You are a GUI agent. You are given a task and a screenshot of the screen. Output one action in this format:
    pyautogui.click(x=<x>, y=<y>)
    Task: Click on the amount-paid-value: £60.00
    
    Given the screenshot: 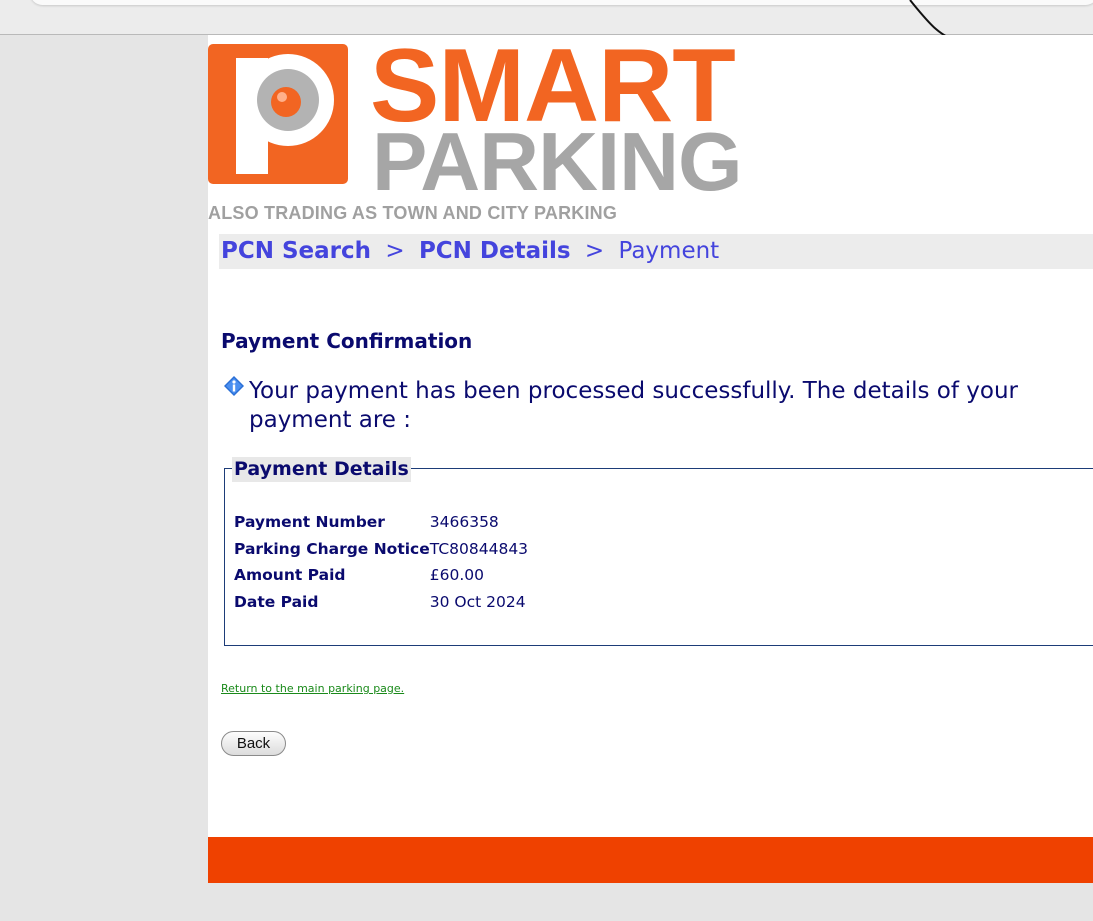 What is the action you would take?
    pyautogui.click(x=457, y=575)
    